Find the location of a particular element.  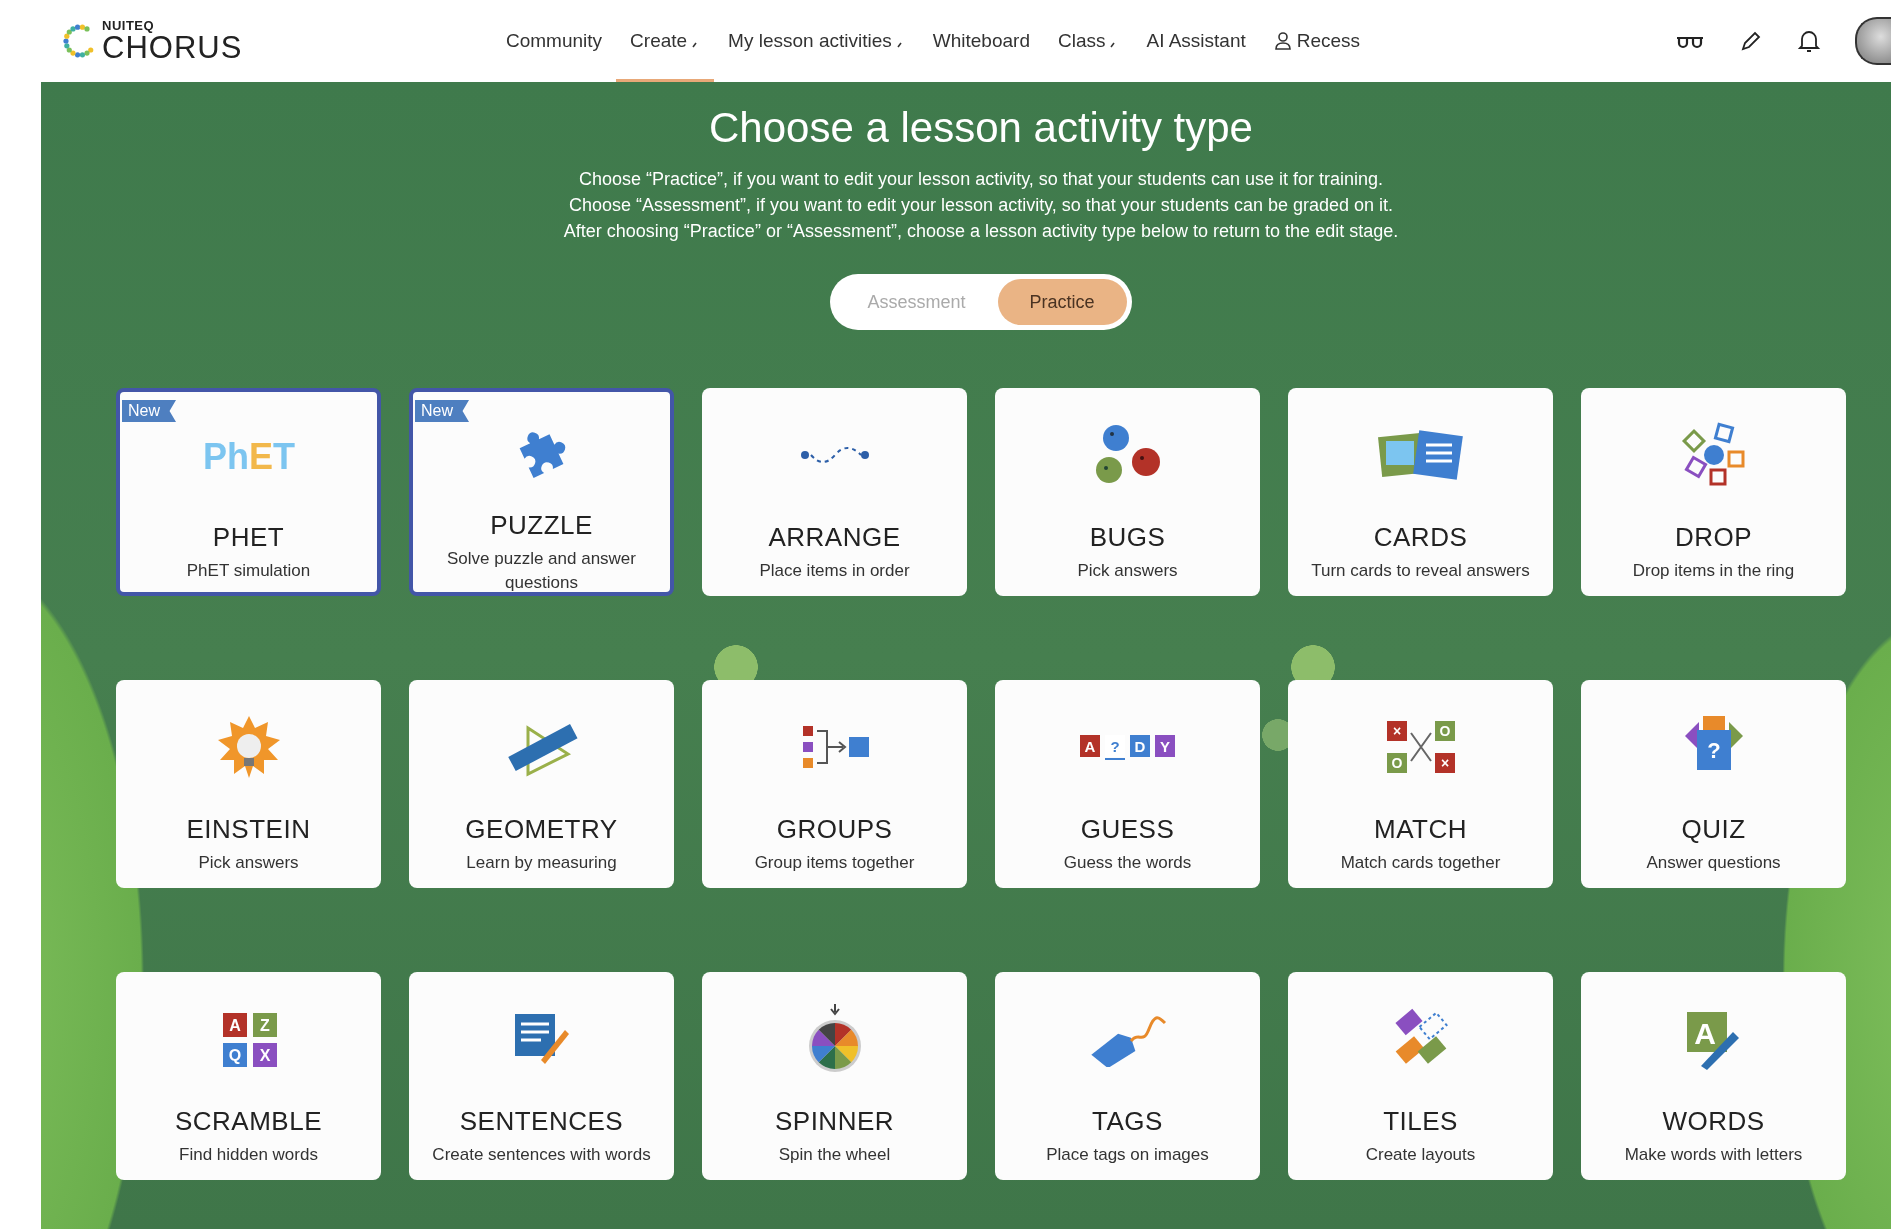

logo-product-text: CHORUS is located at coordinates (172, 47).